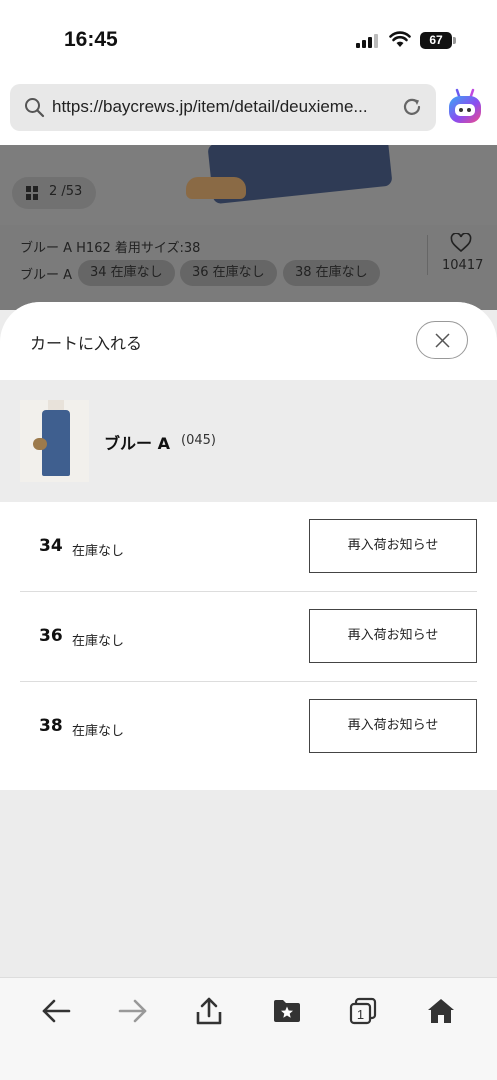 The height and width of the screenshot is (1080, 497). I want to click on clock: 16:45, so click(91, 39).